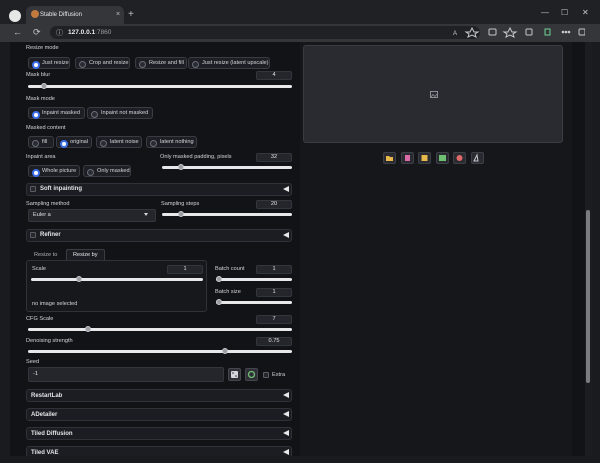 This screenshot has height=463, width=600. What do you see at coordinates (15, 16) in the screenshot?
I see `profile-icon` at bounding box center [15, 16].